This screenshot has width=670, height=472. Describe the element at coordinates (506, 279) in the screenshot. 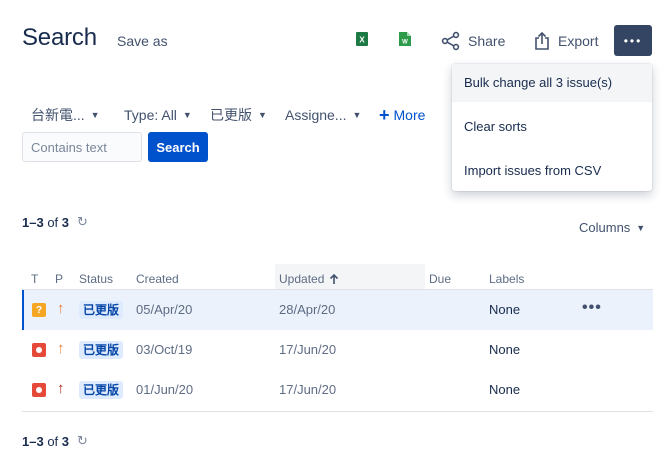

I see `column-header-labels: Labels` at that location.